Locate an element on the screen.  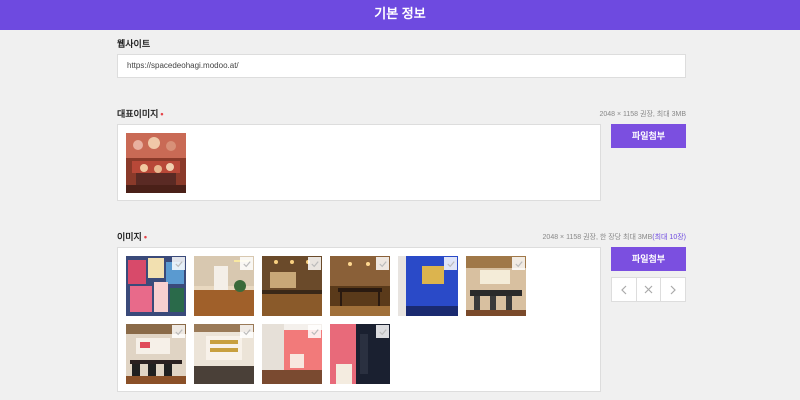
page-title: 기본 정보 is located at coordinates (400, 13).